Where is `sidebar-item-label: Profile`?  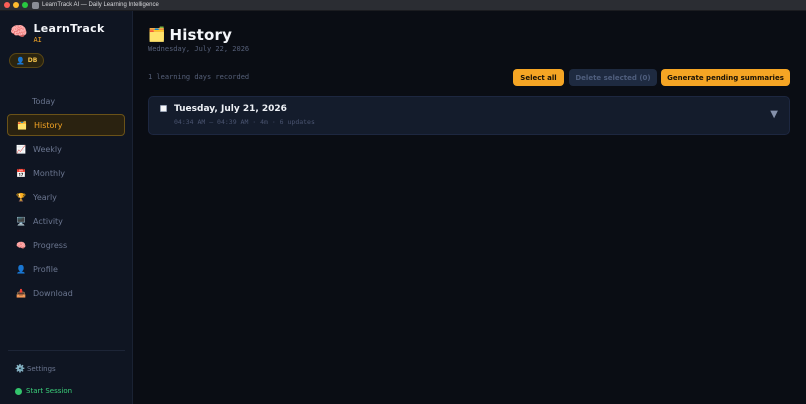
sidebar-item-label: Profile is located at coordinates (45, 269).